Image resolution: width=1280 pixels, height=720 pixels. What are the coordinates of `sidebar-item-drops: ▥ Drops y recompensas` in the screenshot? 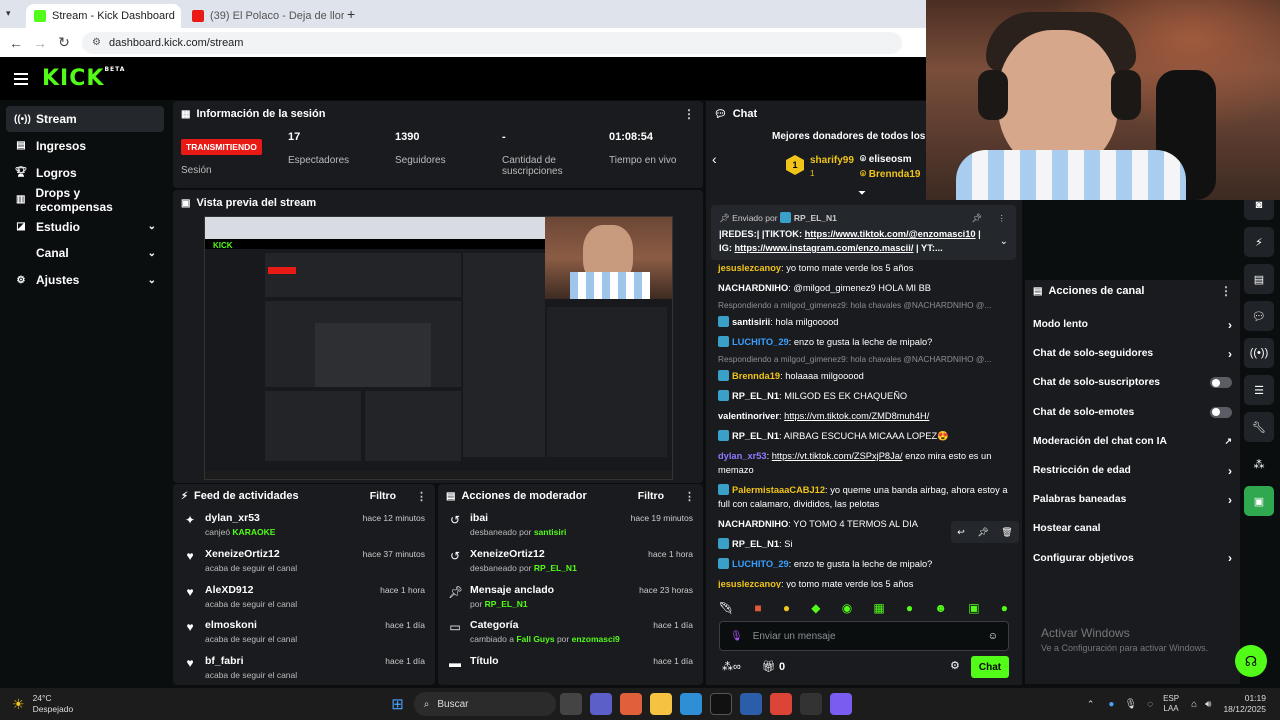 It's located at (85, 200).